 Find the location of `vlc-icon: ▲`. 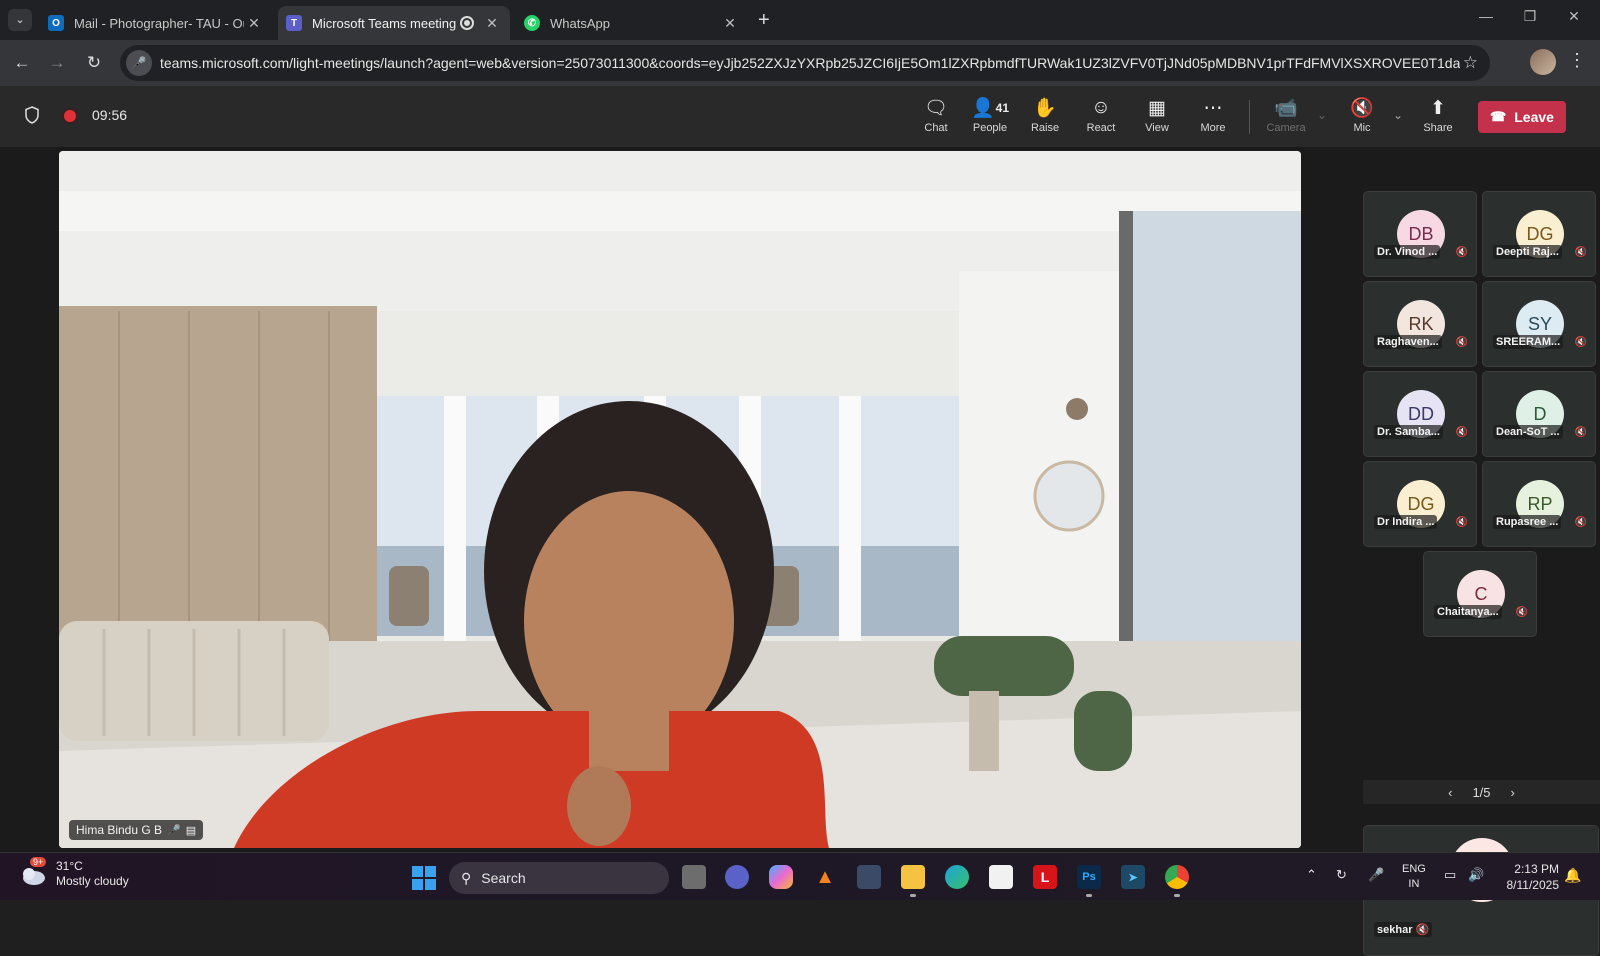

vlc-icon: ▲ is located at coordinates (825, 877).